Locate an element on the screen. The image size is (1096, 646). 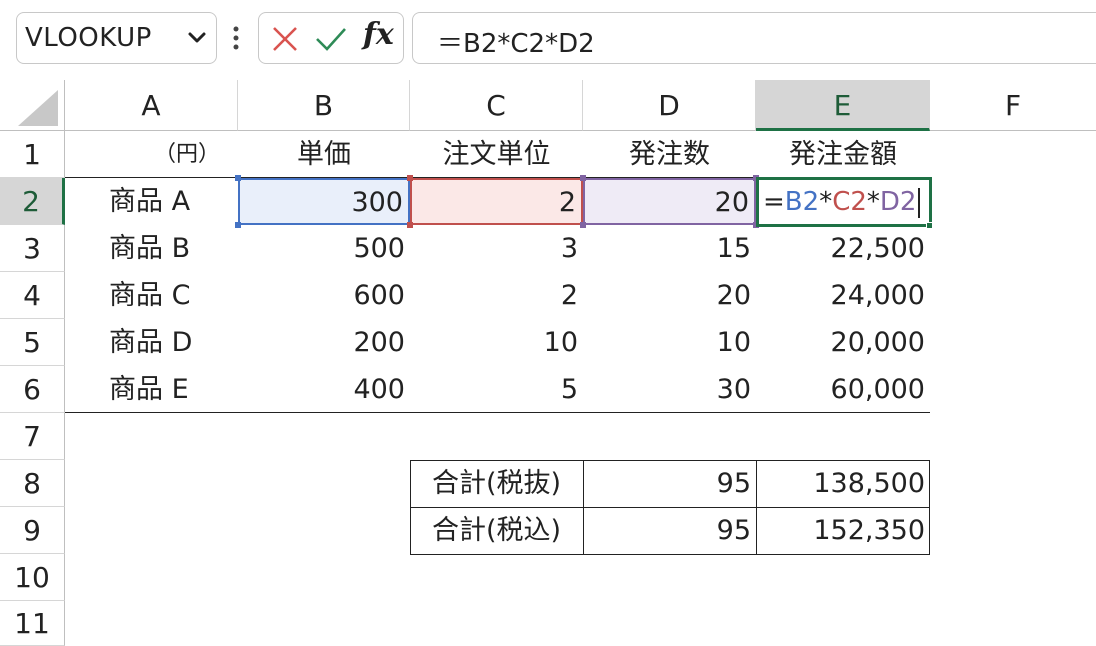
cell-e4: 24,000 is located at coordinates (843, 295).